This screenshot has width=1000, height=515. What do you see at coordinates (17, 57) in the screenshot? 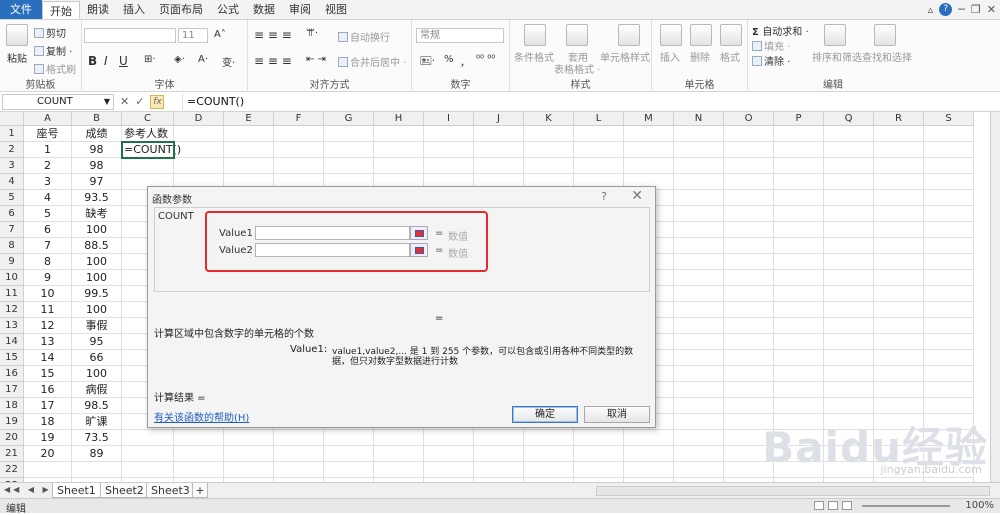
I see `paste-button: 粘贴` at bounding box center [17, 57].